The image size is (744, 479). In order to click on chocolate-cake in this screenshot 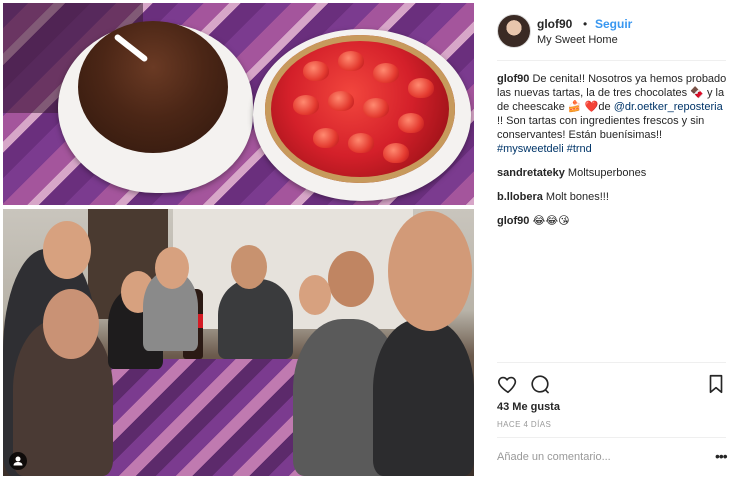, I will do `click(153, 87)`.